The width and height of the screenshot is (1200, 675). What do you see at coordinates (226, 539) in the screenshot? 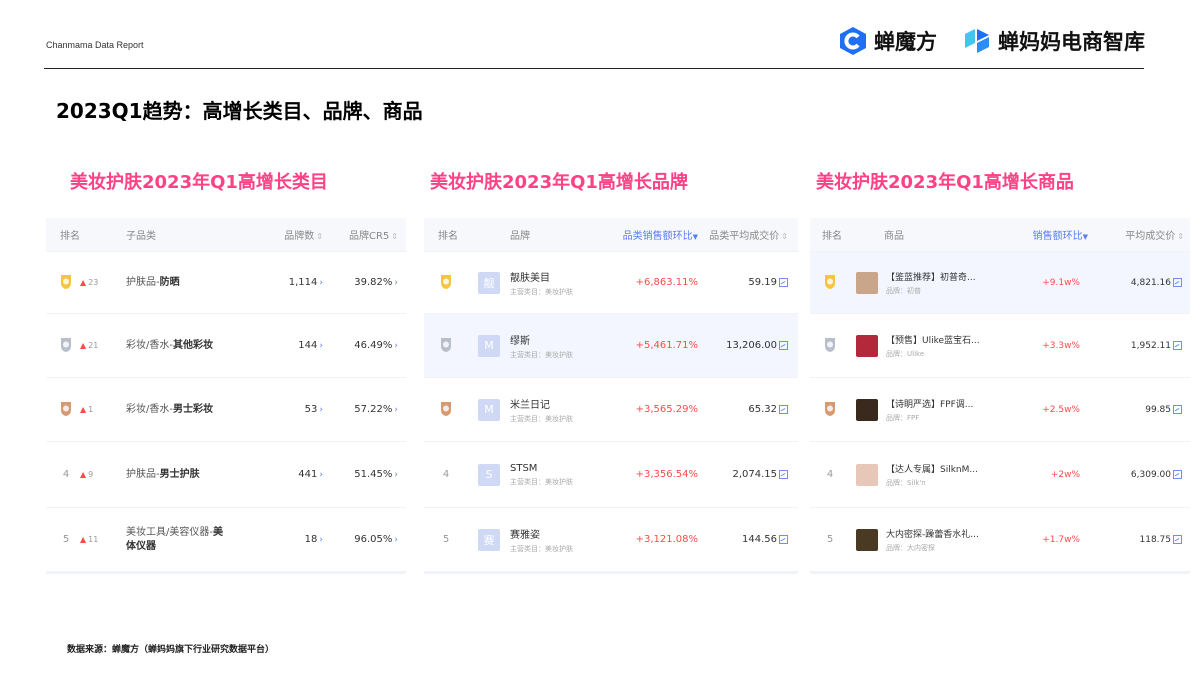
I see `category-row: 5 ▲ 11 美妆工具/美容仪器-美体仪器 18 › 96.05% ›` at bounding box center [226, 539].